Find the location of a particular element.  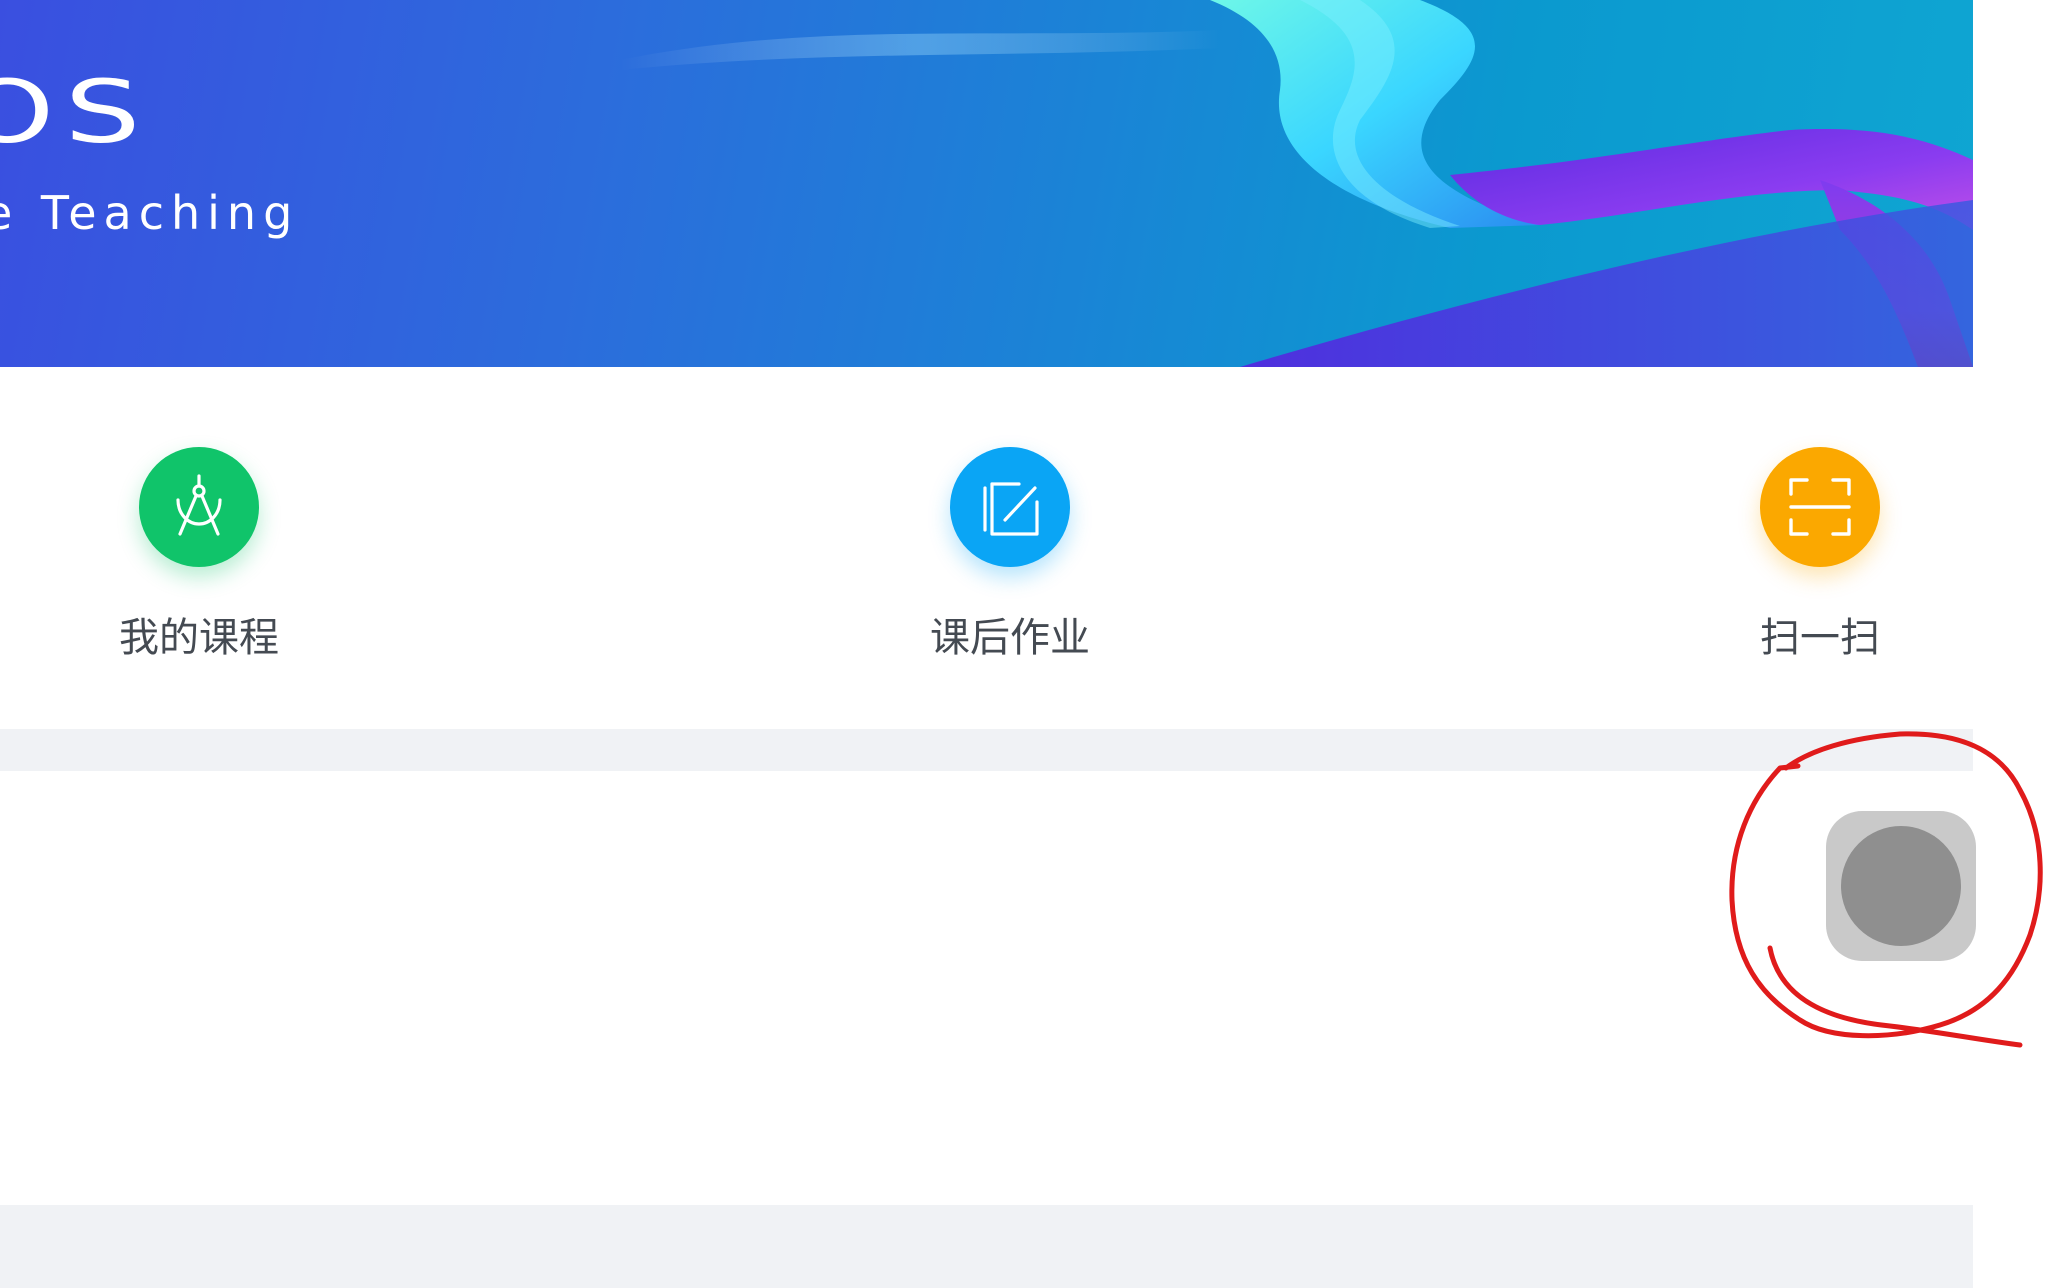

my-courses-button: 我的课程 is located at coordinates (199, 555).